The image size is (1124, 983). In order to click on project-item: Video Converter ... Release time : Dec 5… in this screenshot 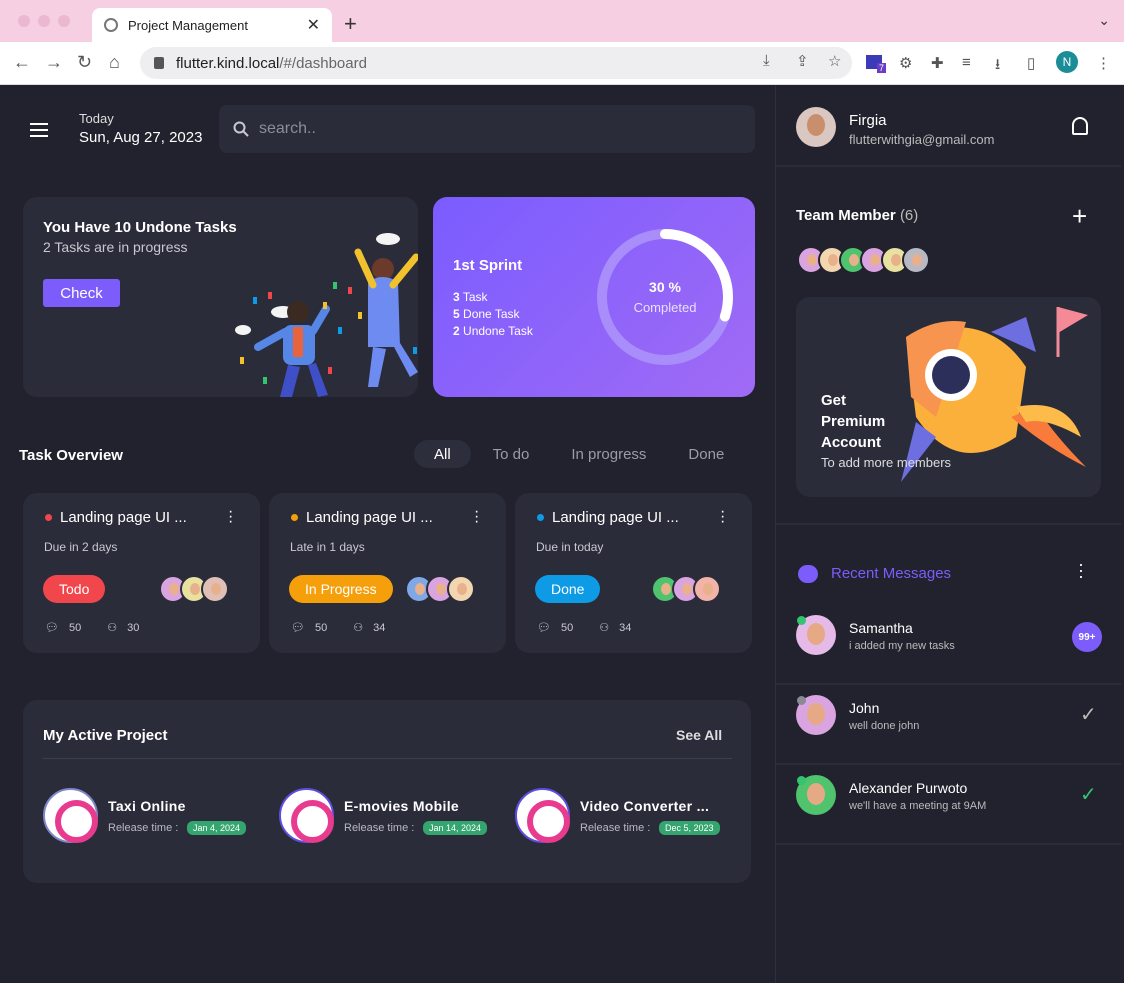, I will do `click(625, 816)`.